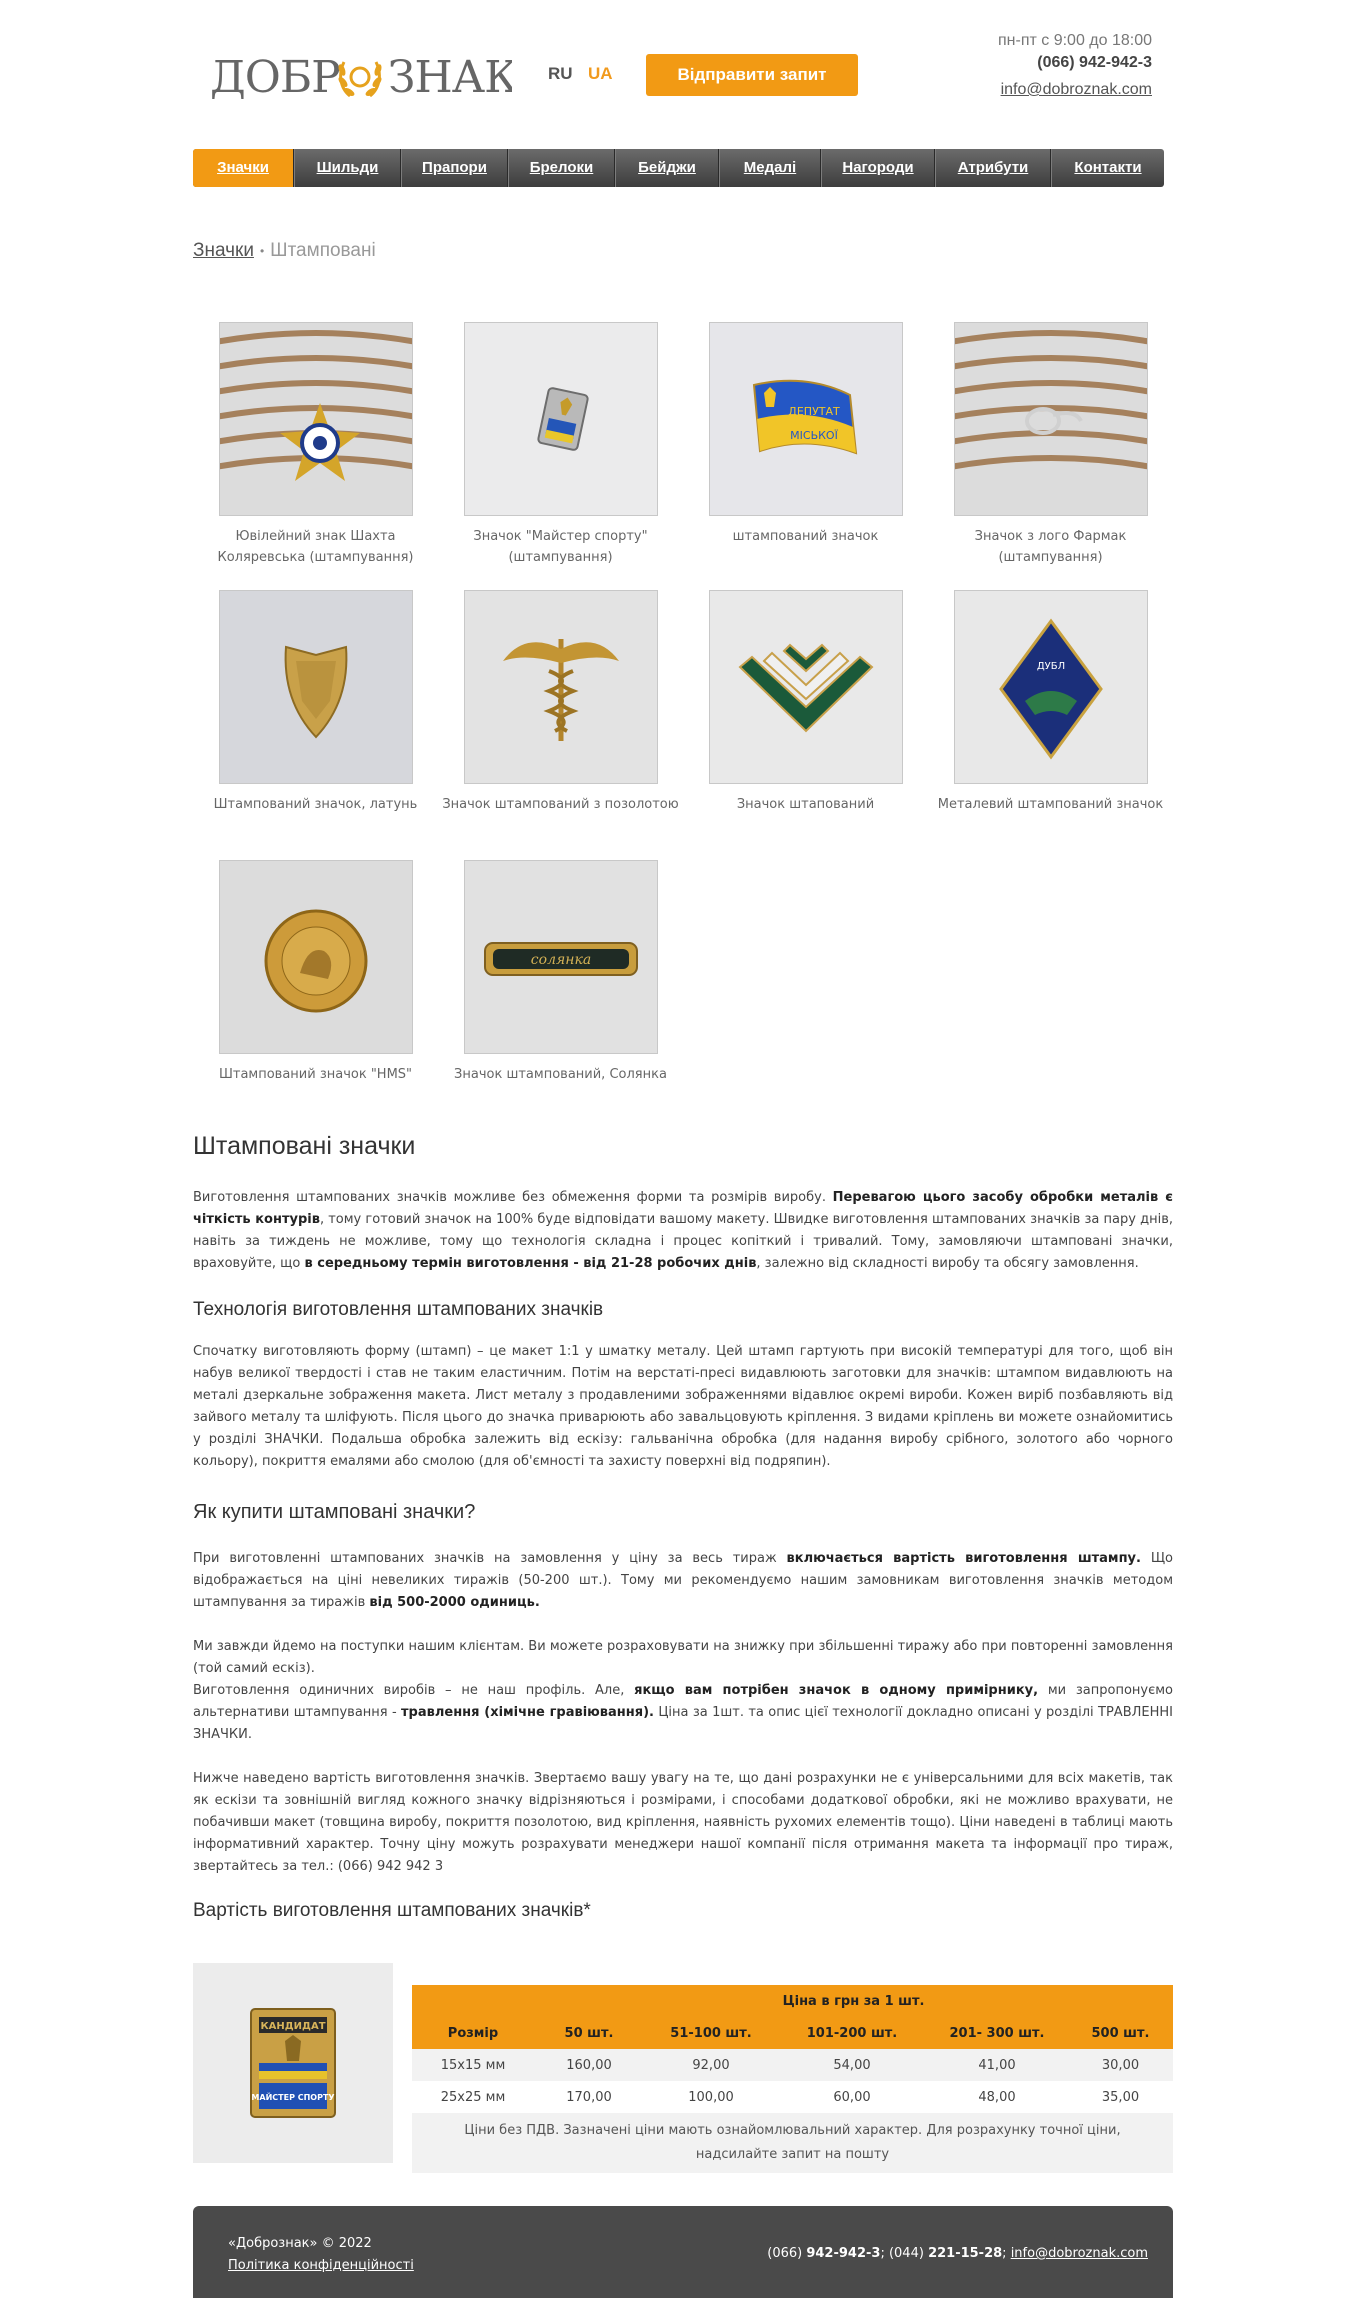 Image resolution: width=1366 pixels, height=2298 pixels. What do you see at coordinates (360, 79) in the screenshot?
I see `wreath-icon` at bounding box center [360, 79].